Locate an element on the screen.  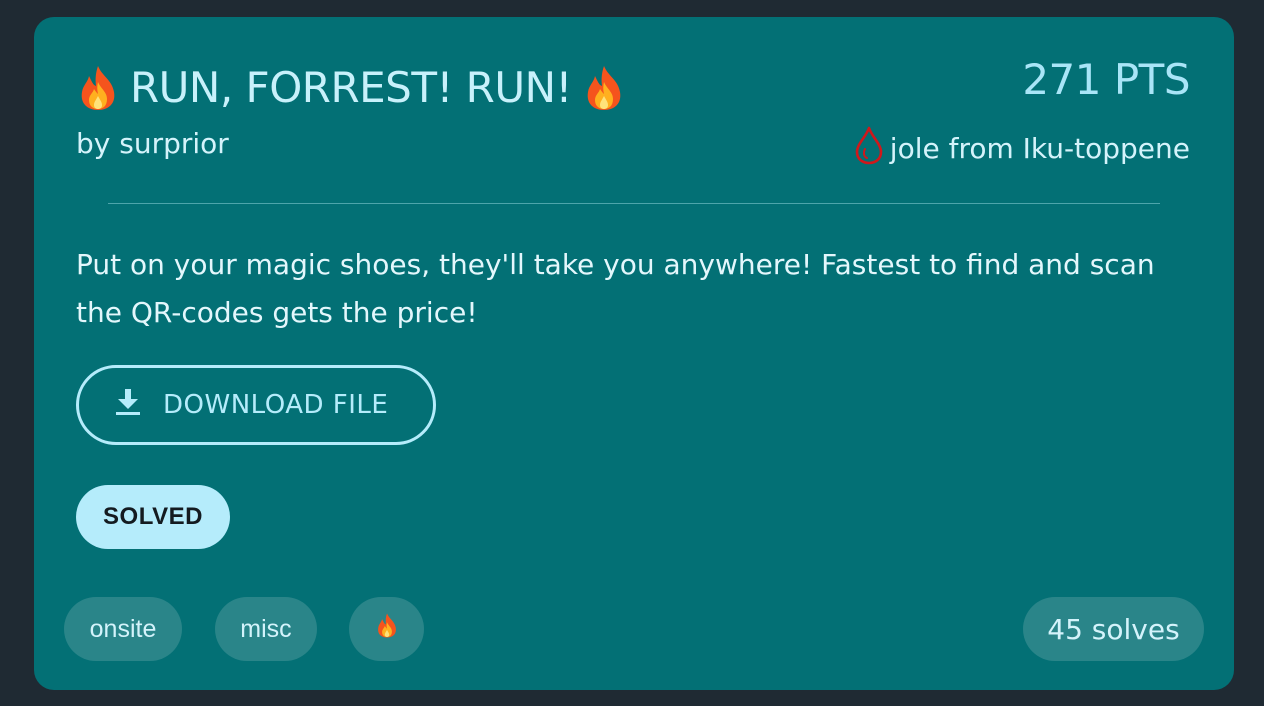
challenge-title: RUN, FORREST! RUN! is located at coordinates (356, 87).